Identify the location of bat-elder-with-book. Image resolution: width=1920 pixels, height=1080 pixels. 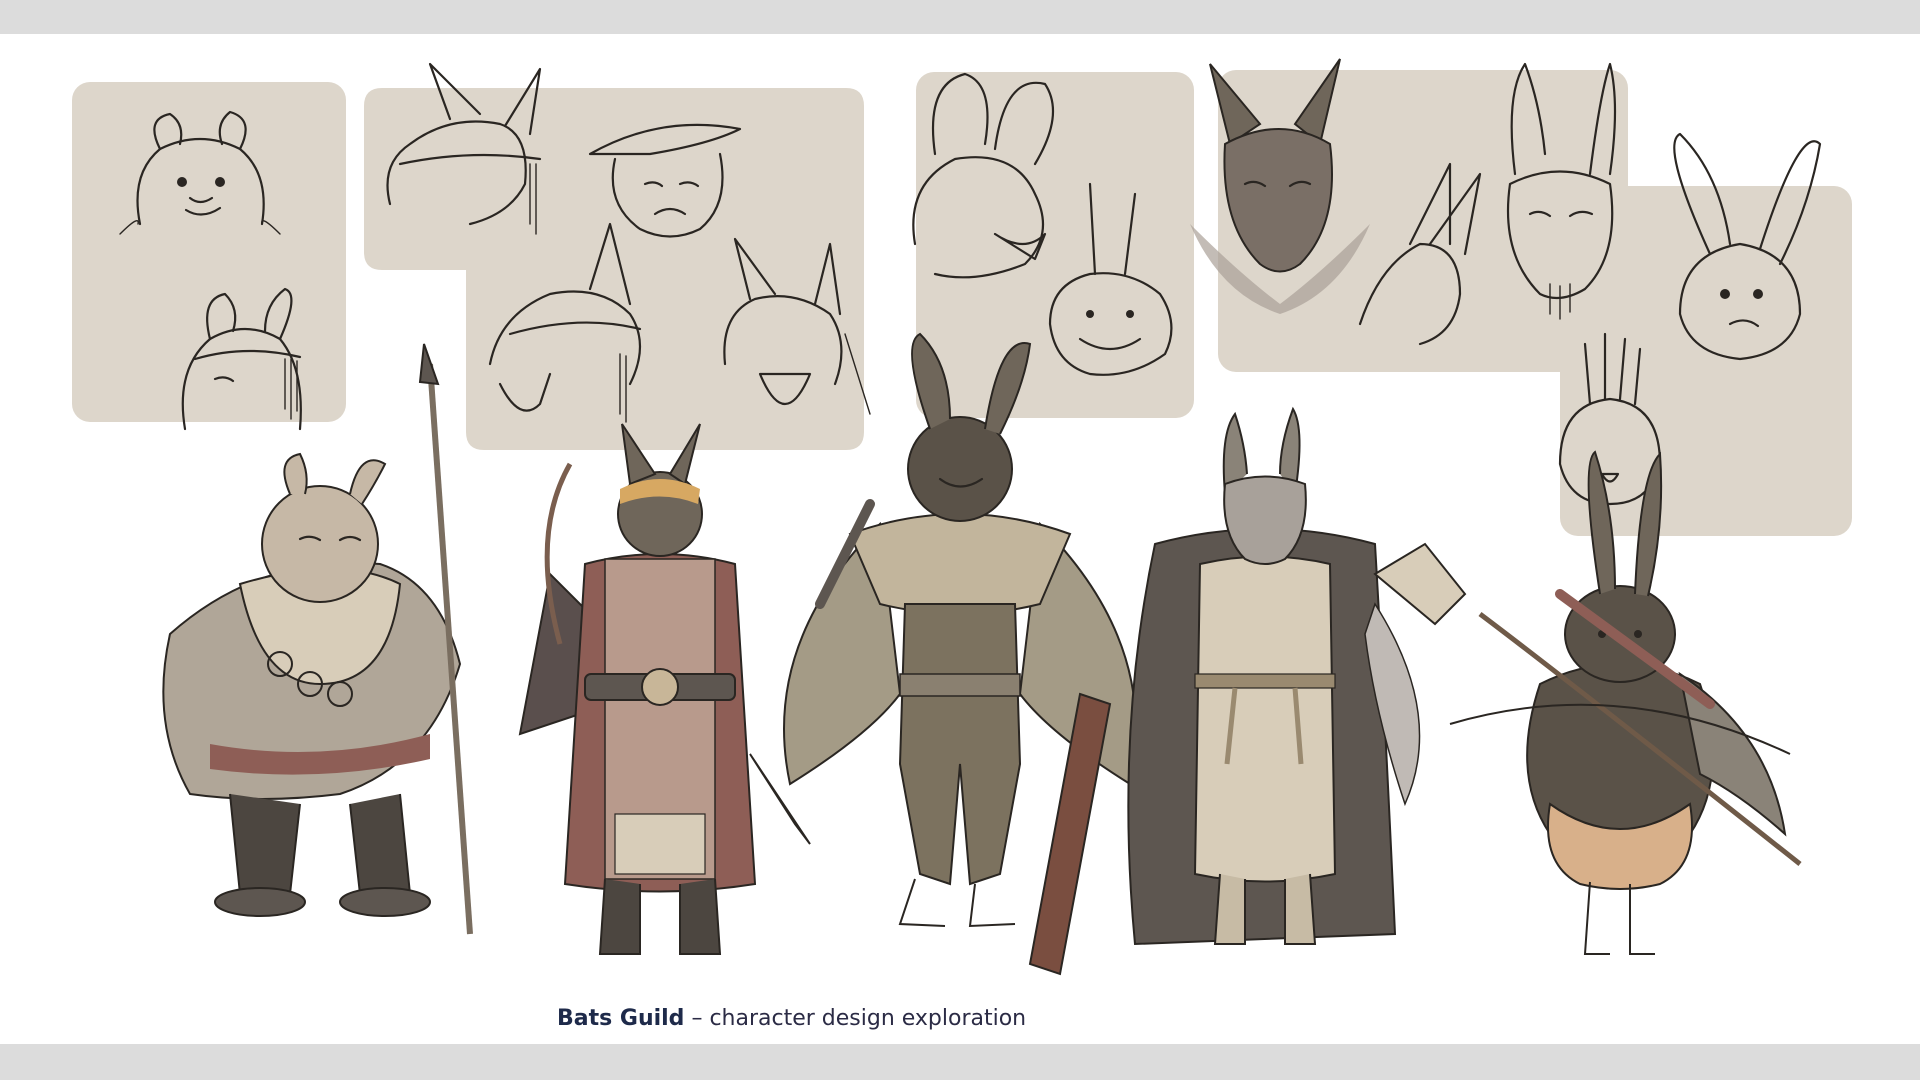
(1297, 676).